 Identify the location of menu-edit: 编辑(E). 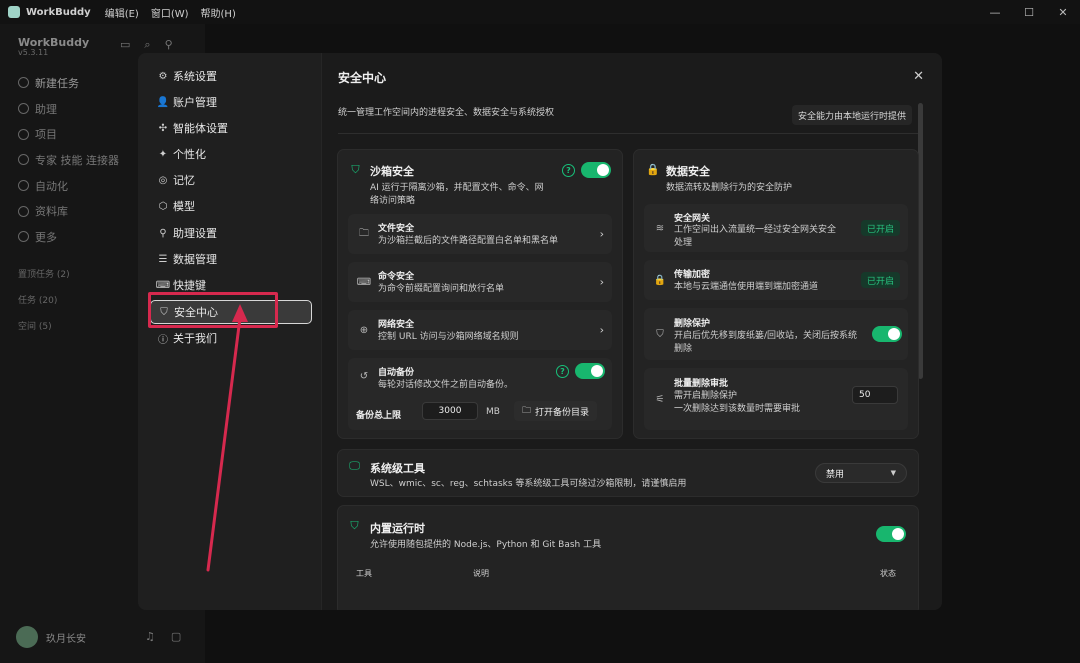
(122, 12).